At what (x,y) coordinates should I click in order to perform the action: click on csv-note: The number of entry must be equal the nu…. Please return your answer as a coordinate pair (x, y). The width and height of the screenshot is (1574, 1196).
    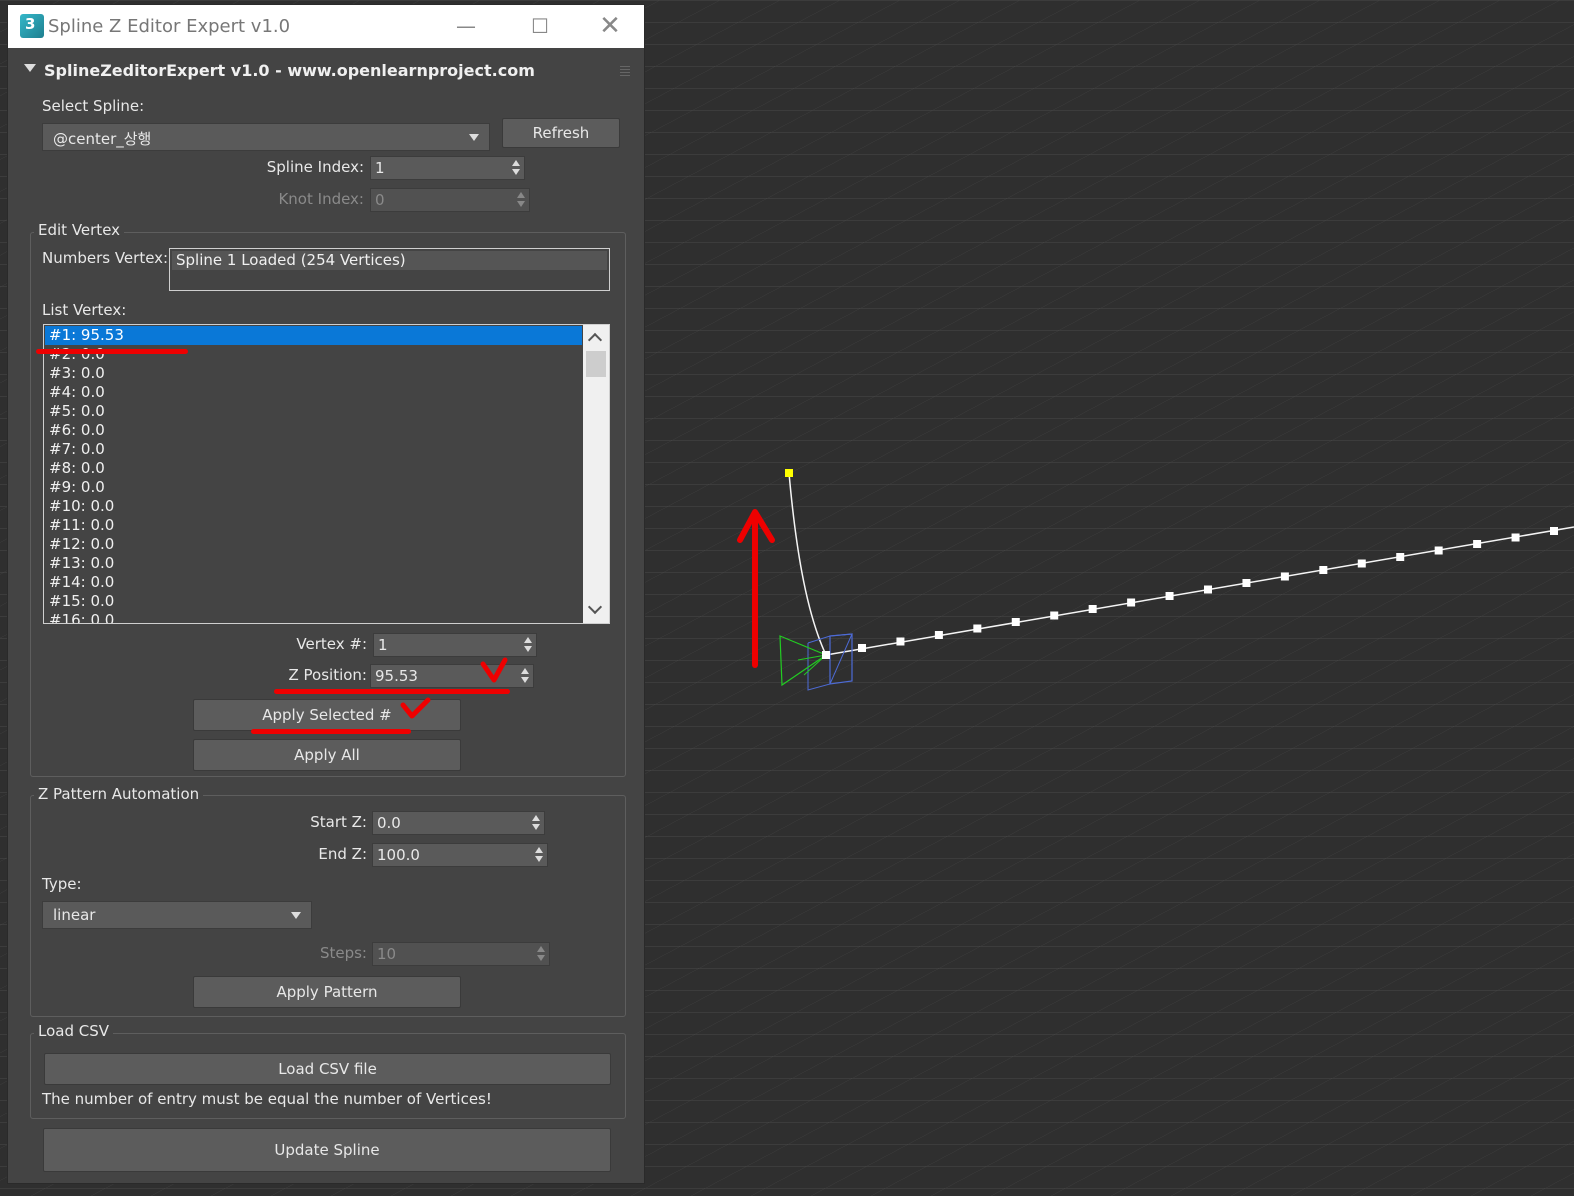
    Looking at the image, I should click on (267, 1099).